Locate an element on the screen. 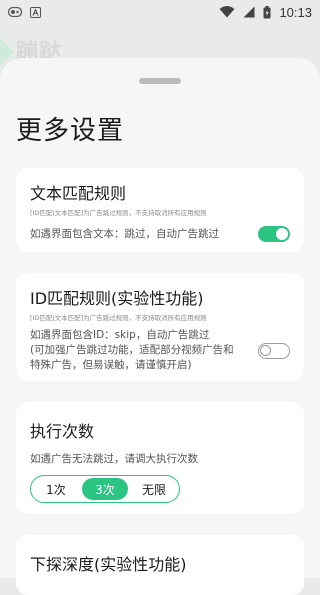 This screenshot has height=595, width=320. exec-count-option-3: 3次 is located at coordinates (105, 489).